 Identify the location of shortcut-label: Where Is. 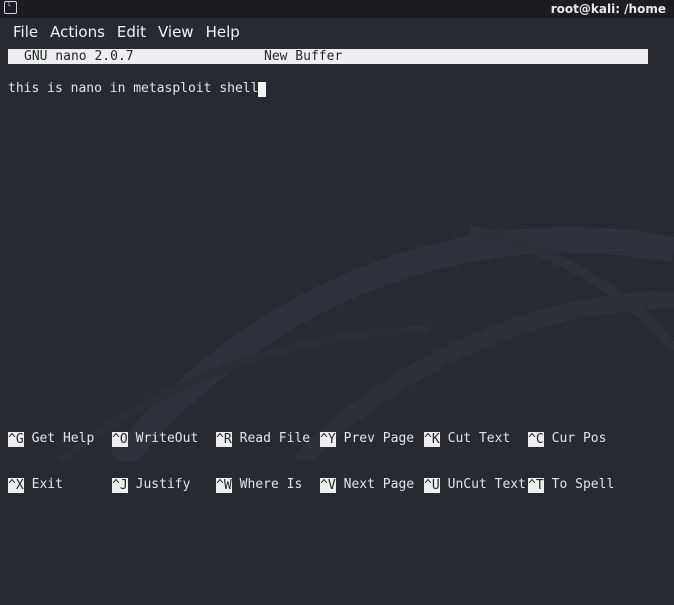
(271, 484).